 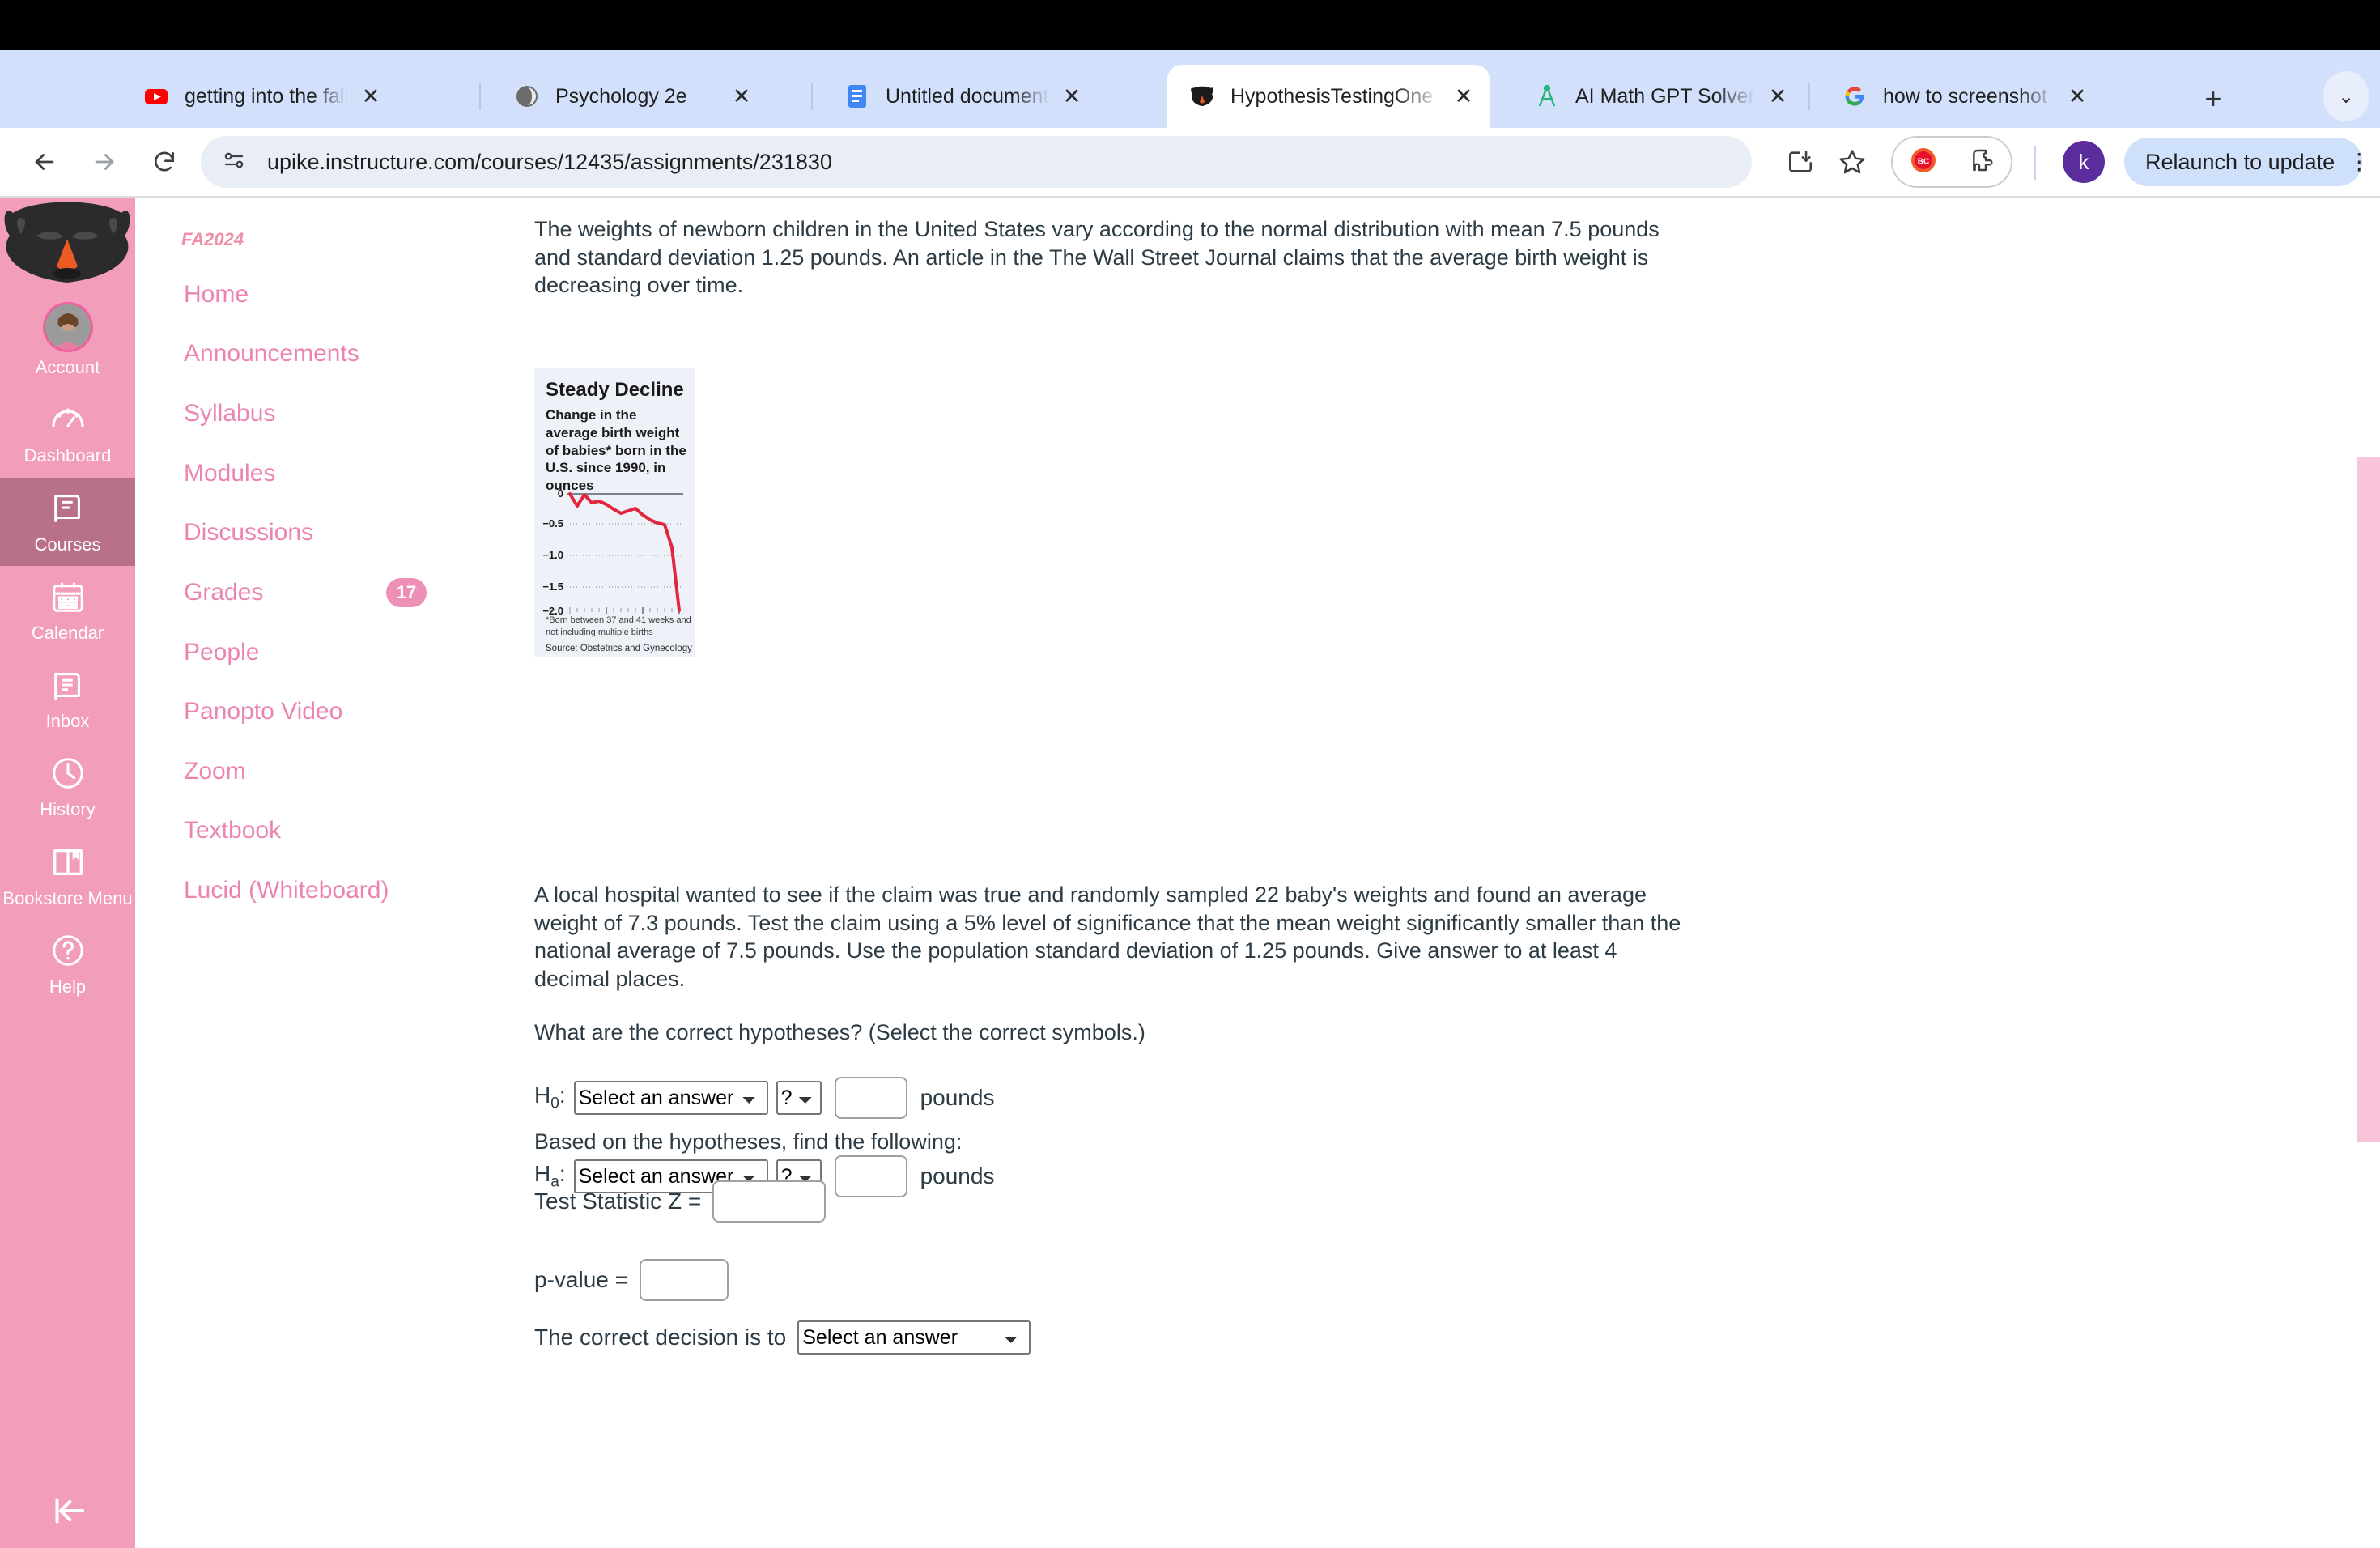 What do you see at coordinates (527, 96) in the screenshot?
I see `openstax-icon` at bounding box center [527, 96].